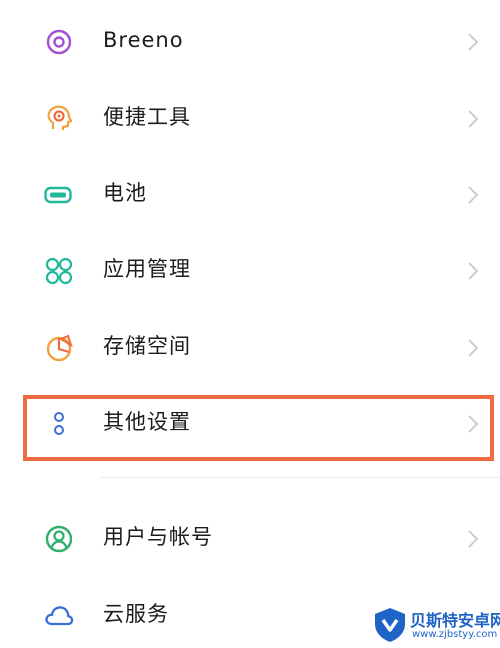  What do you see at coordinates (250, 346) in the screenshot?
I see `settings-item-storage: 存储空间` at bounding box center [250, 346].